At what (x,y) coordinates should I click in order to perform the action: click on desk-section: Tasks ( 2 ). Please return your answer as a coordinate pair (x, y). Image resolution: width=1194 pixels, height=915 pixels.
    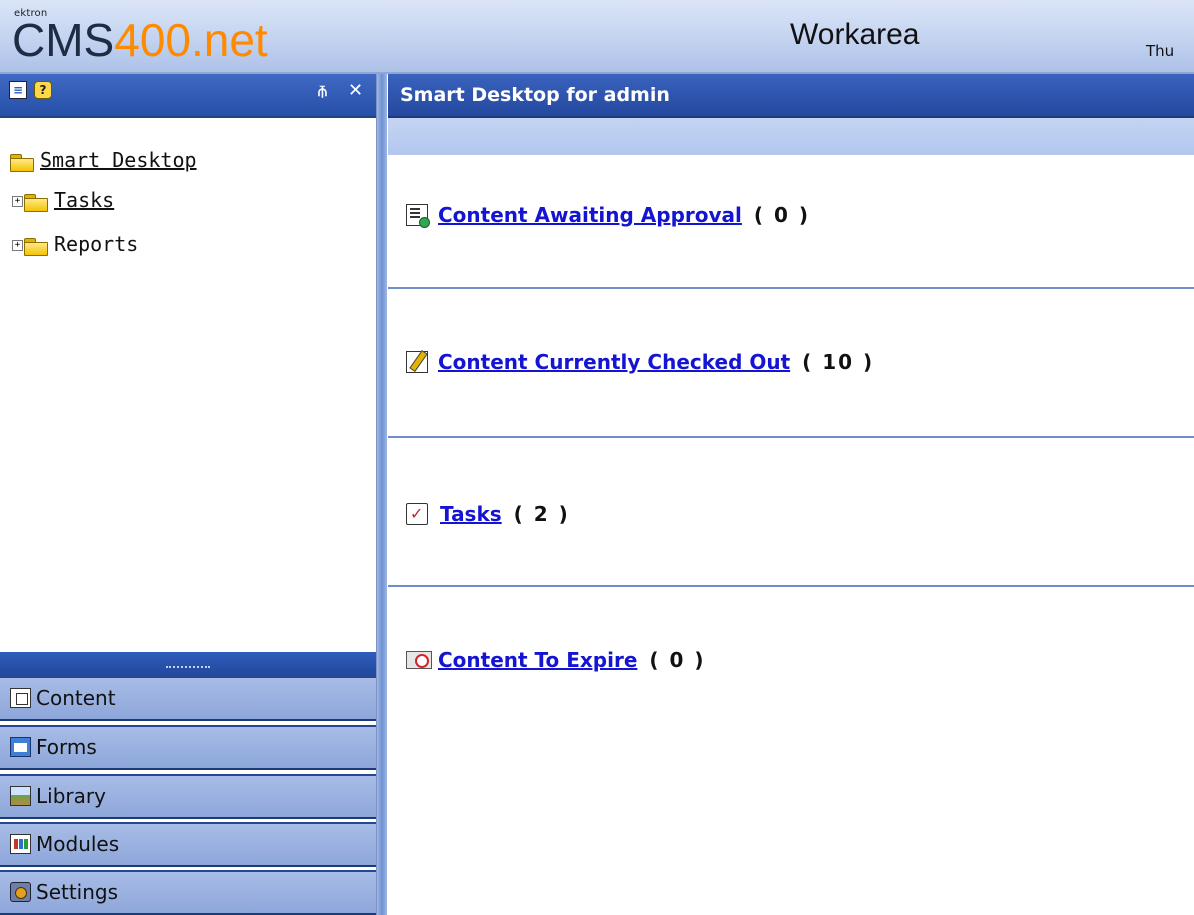
    Looking at the image, I should click on (791, 512).